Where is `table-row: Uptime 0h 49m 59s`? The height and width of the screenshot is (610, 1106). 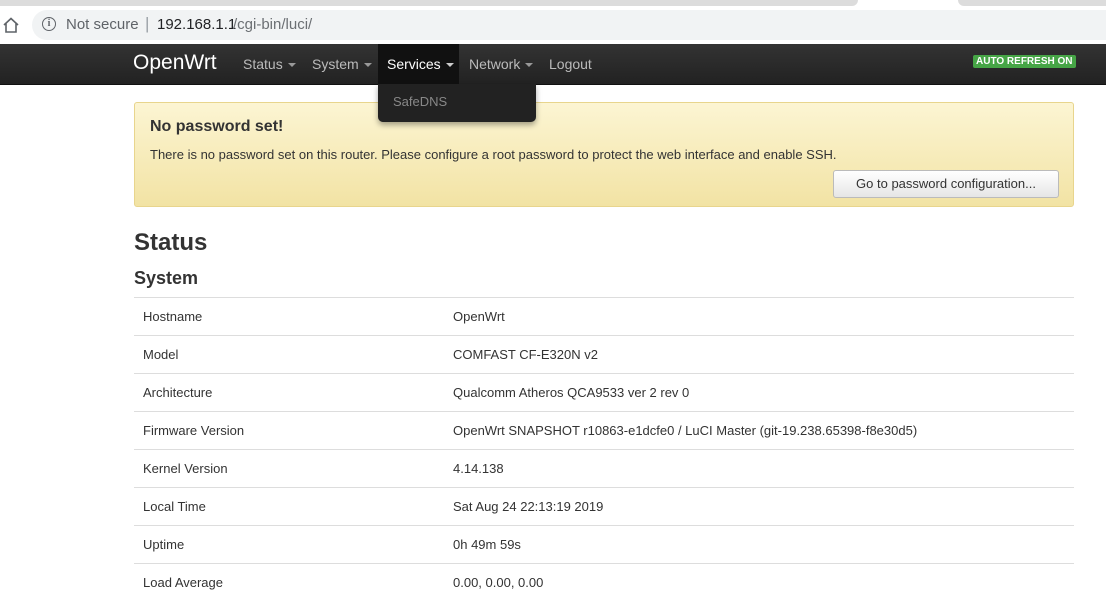
table-row: Uptime 0h 49m 59s is located at coordinates (604, 544).